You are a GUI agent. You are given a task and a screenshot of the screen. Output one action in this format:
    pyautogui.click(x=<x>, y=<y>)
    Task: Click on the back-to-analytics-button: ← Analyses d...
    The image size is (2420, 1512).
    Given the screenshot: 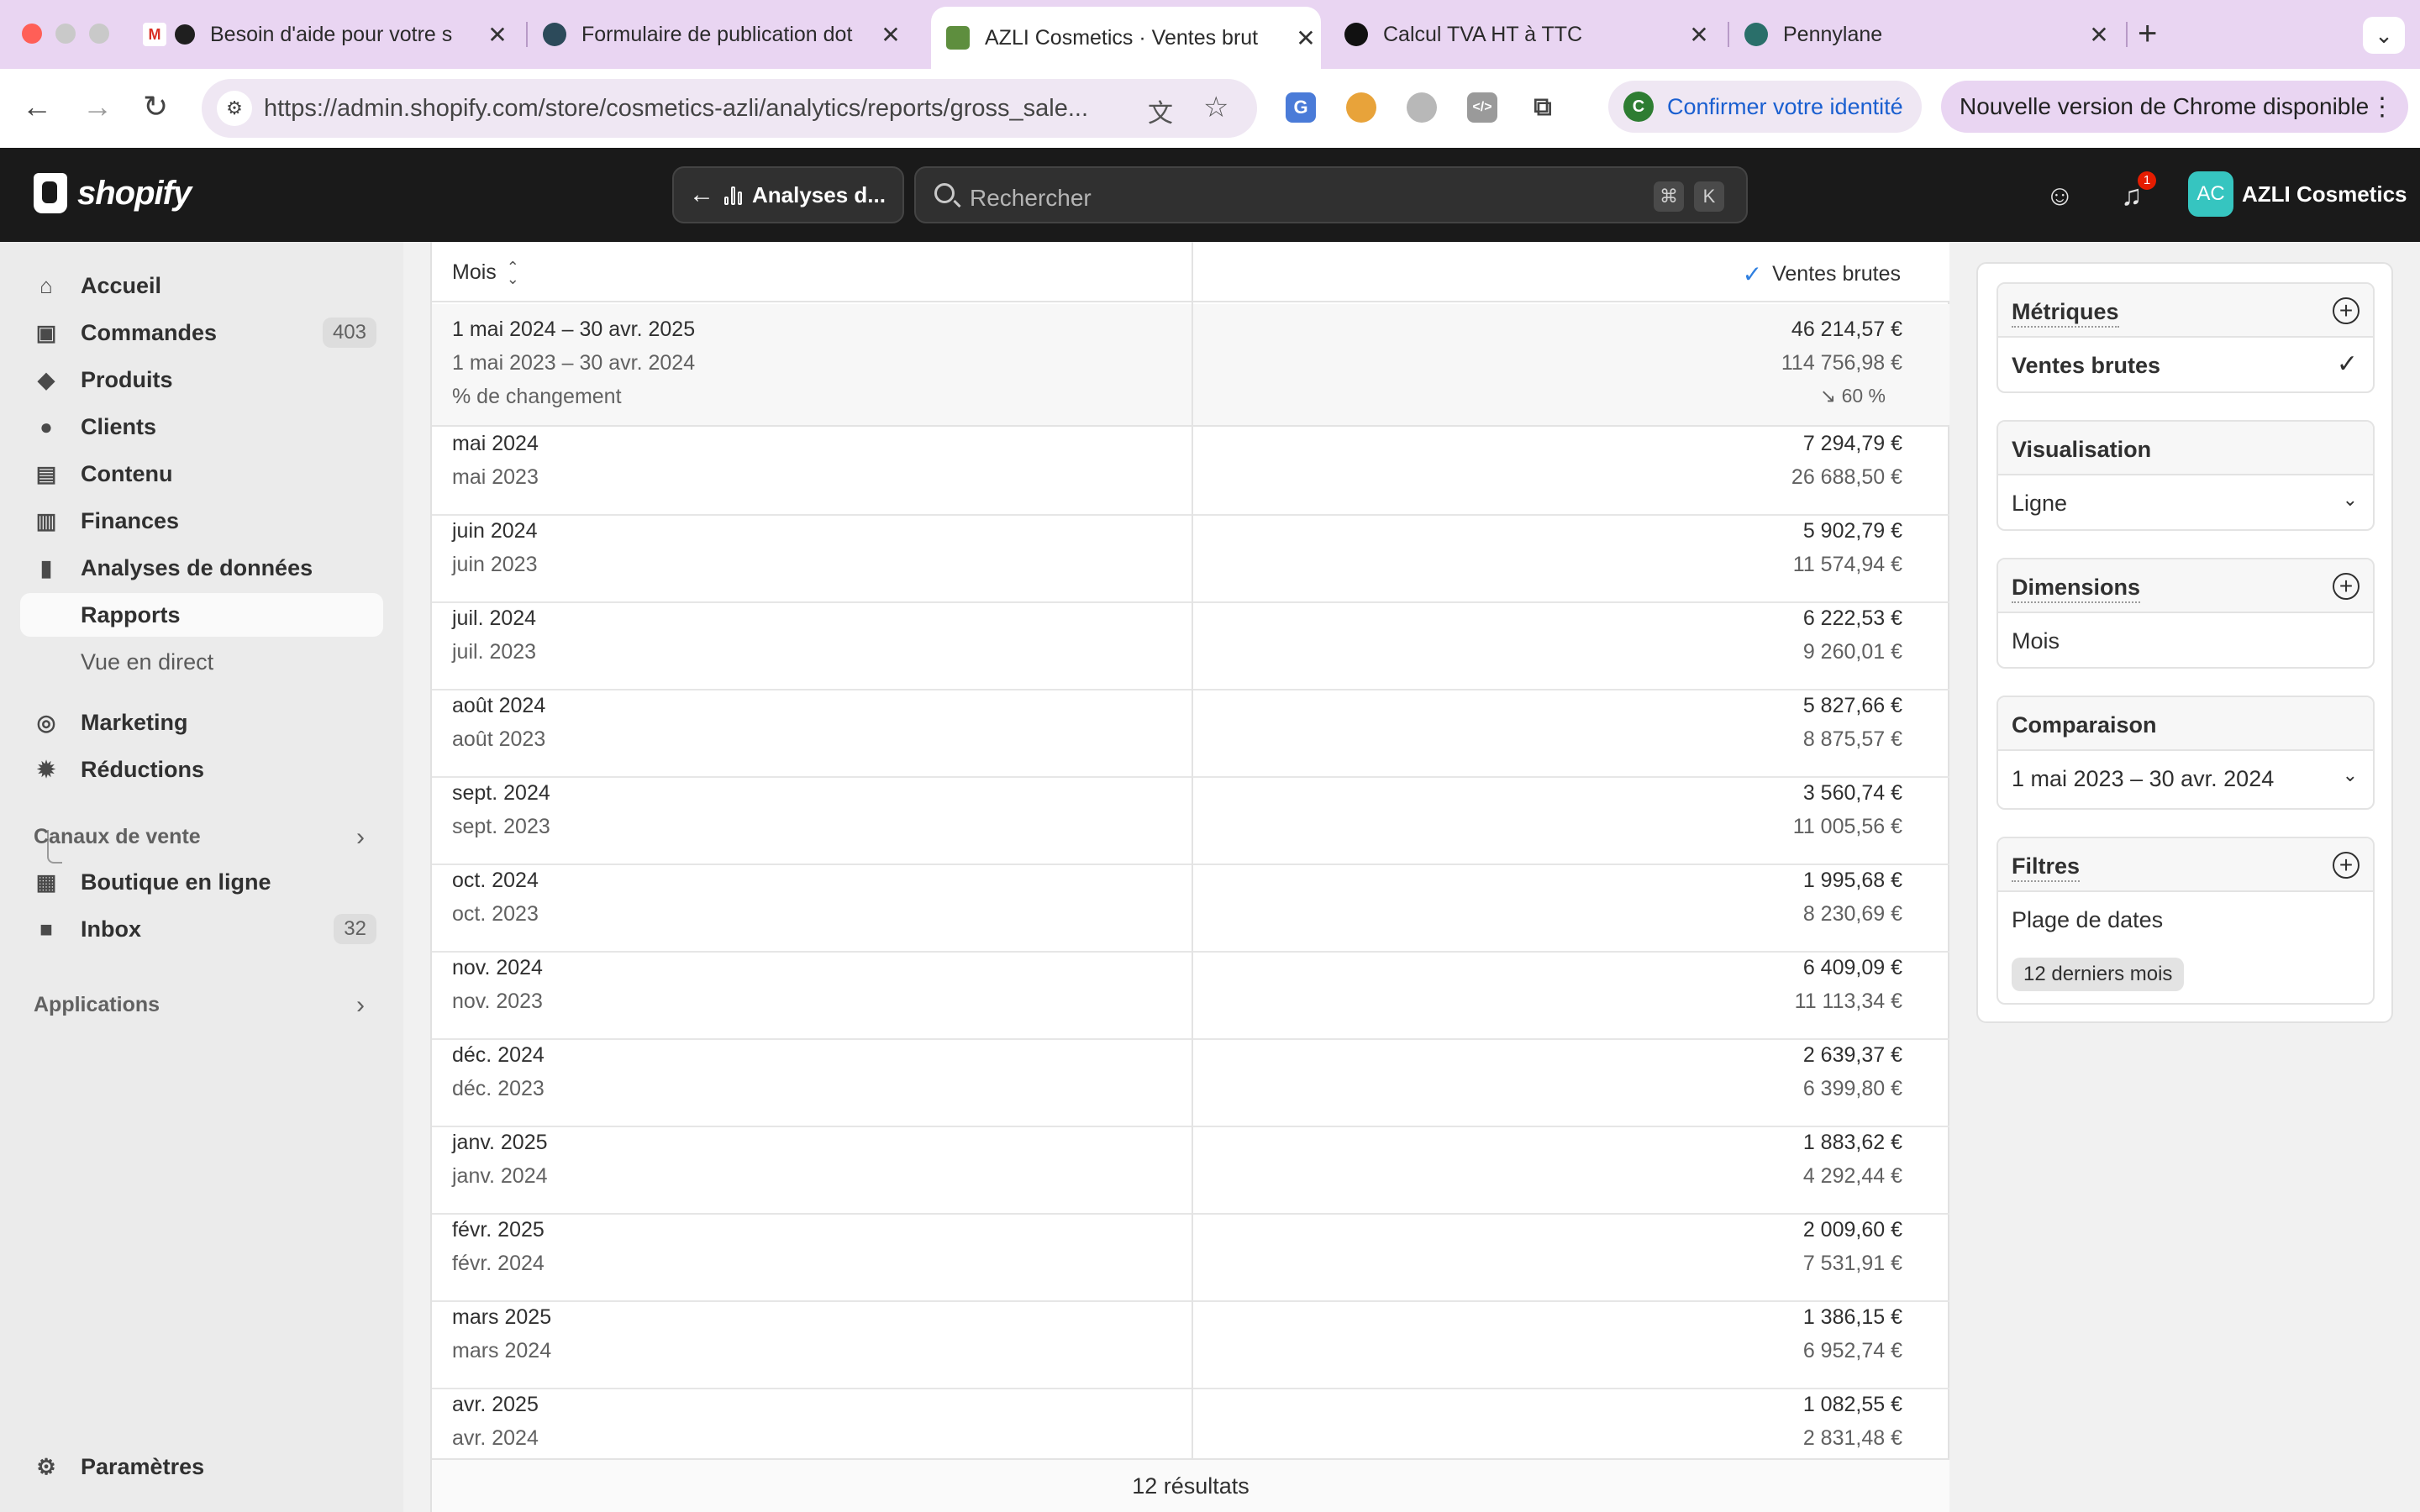 What is the action you would take?
    pyautogui.click(x=788, y=194)
    